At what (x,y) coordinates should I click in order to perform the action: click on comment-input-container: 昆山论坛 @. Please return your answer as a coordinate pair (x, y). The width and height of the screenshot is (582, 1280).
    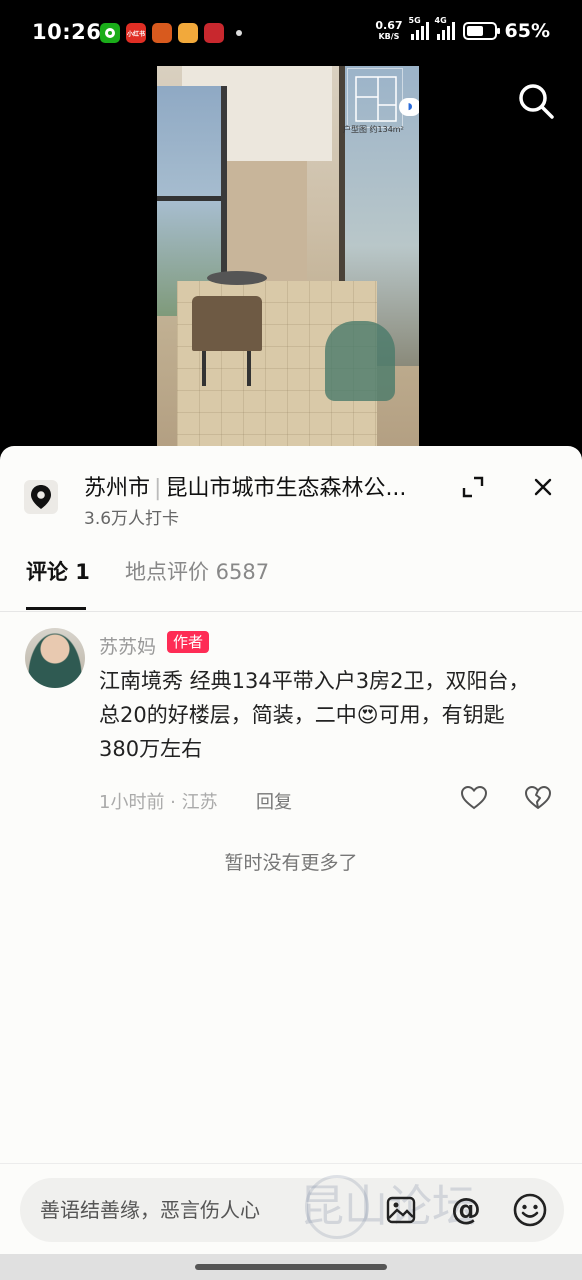
    Looking at the image, I should click on (292, 1208).